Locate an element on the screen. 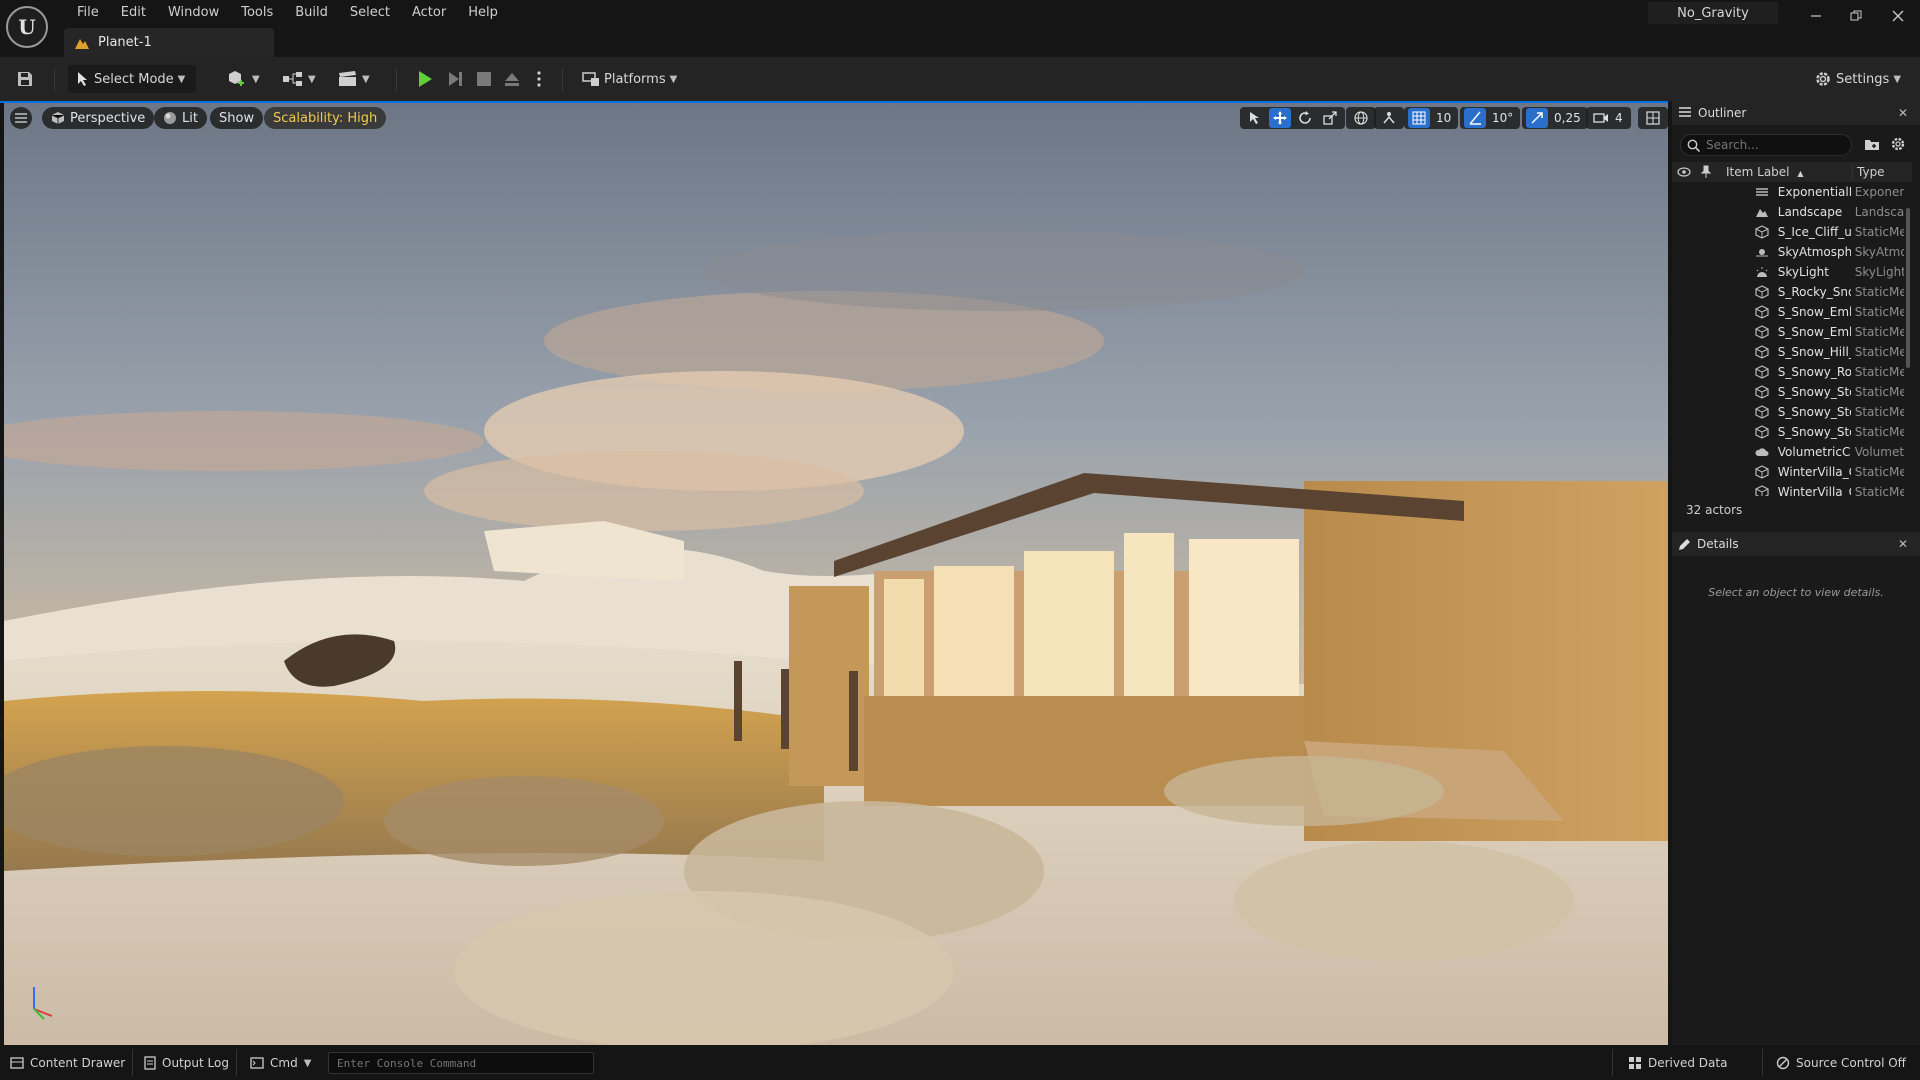 The width and height of the screenshot is (1920, 1080). scale-snap-value: 0,25 is located at coordinates (1567, 118).